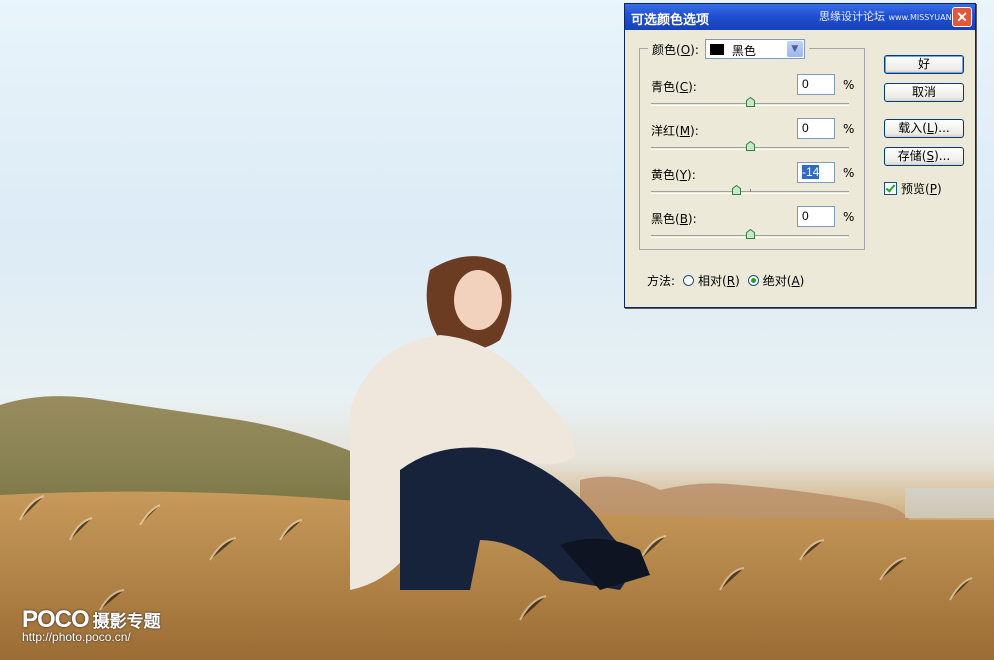 The height and width of the screenshot is (660, 994). I want to click on color-swatch, so click(716, 49).